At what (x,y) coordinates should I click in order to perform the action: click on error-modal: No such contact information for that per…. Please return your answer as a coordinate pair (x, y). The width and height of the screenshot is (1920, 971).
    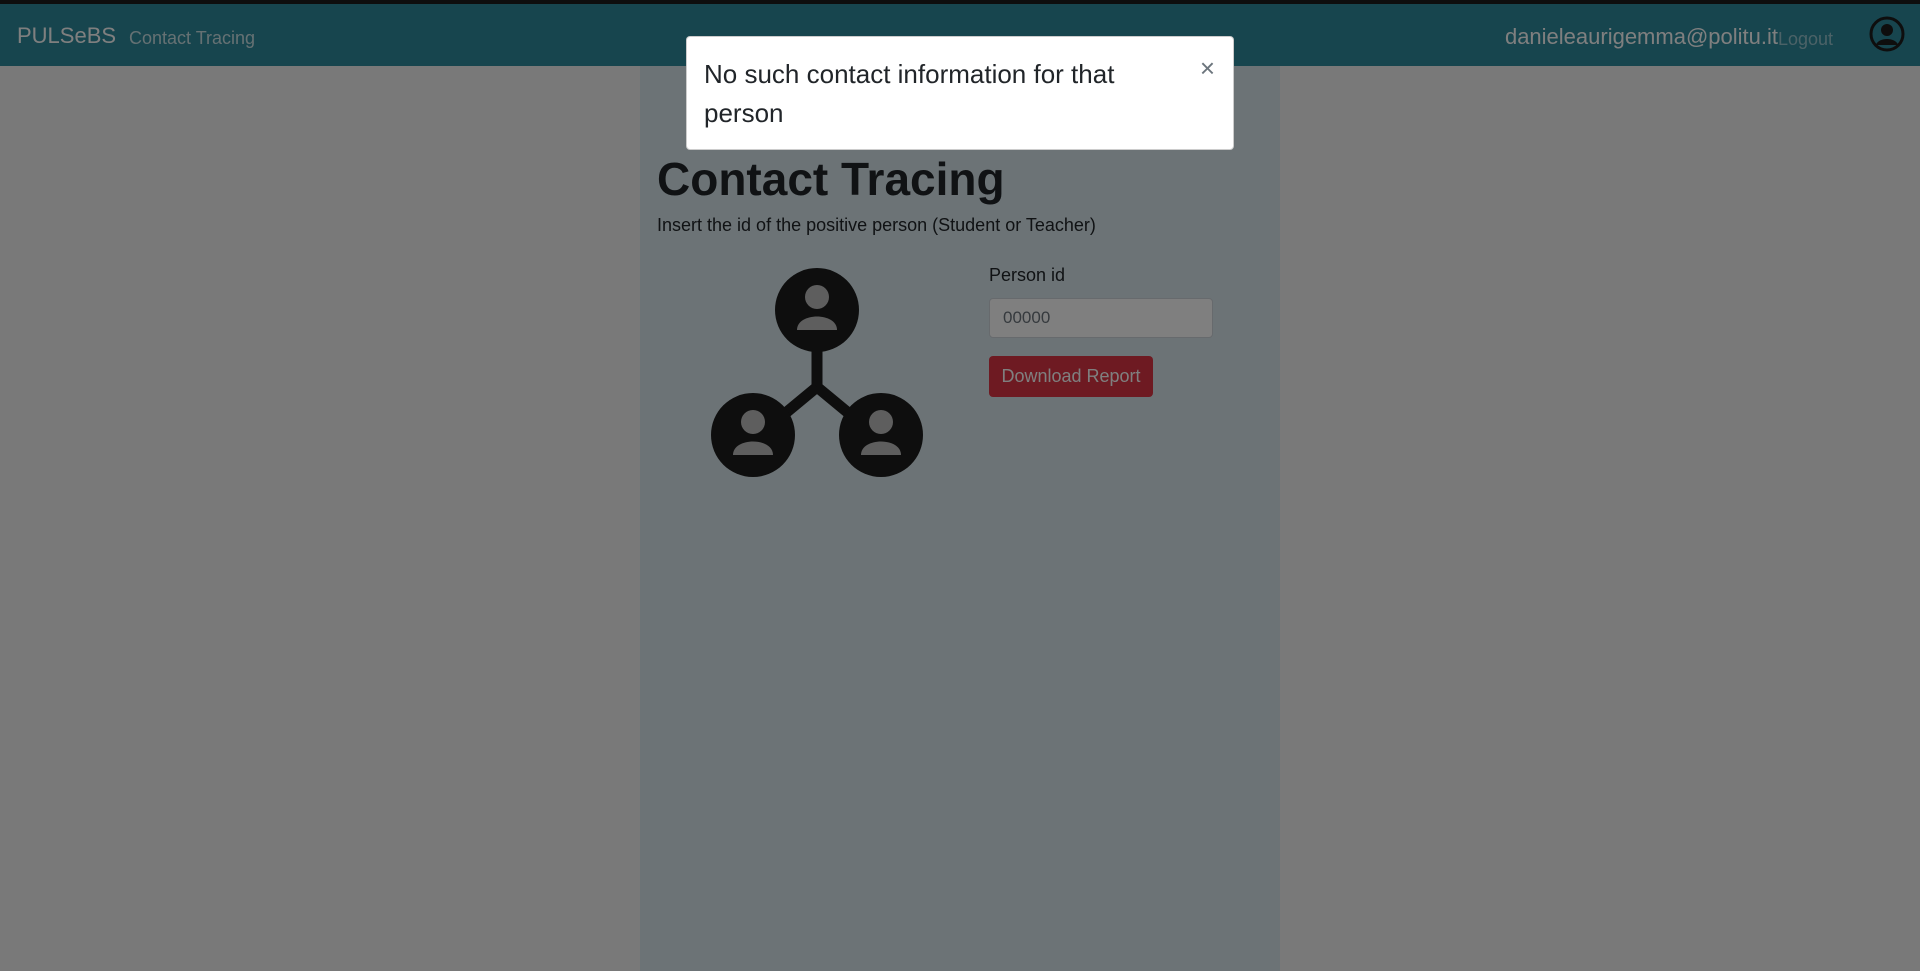
    Looking at the image, I should click on (960, 93).